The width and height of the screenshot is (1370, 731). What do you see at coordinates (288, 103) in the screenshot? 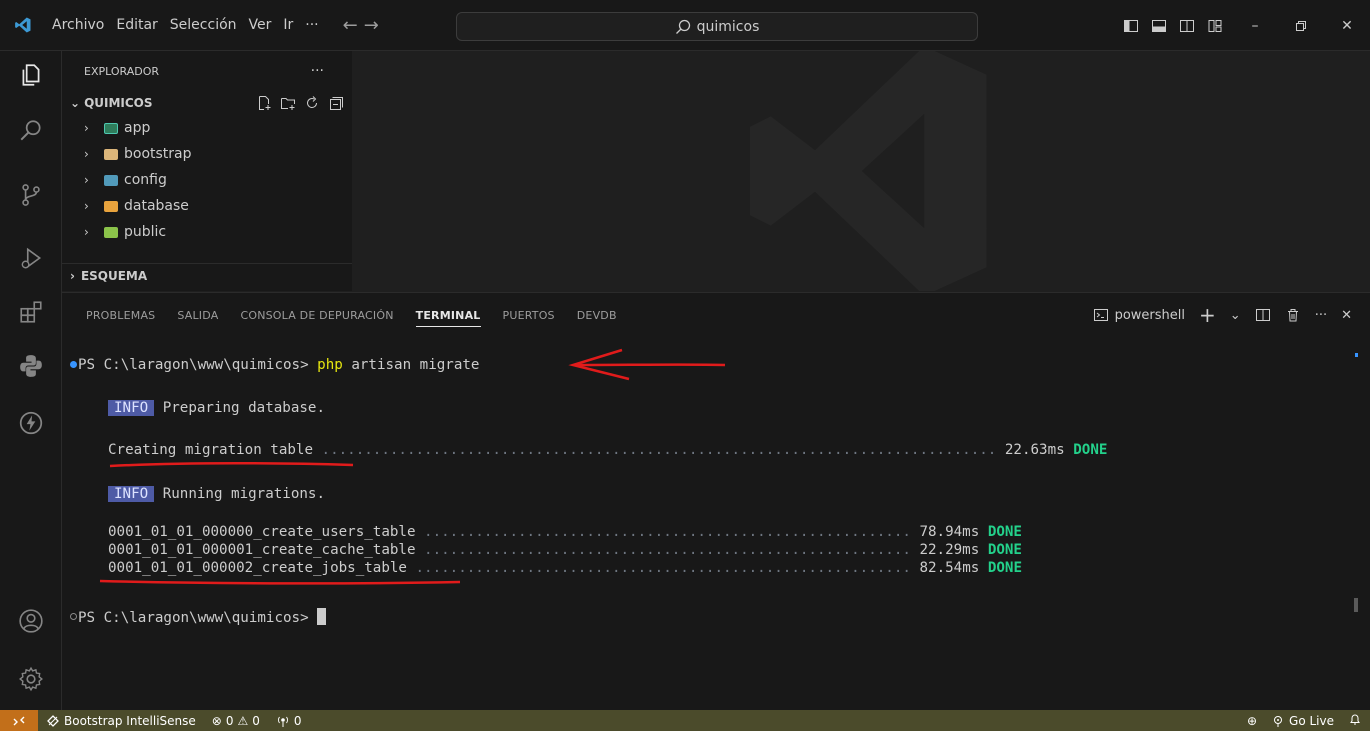
I see `new-folder-icon` at bounding box center [288, 103].